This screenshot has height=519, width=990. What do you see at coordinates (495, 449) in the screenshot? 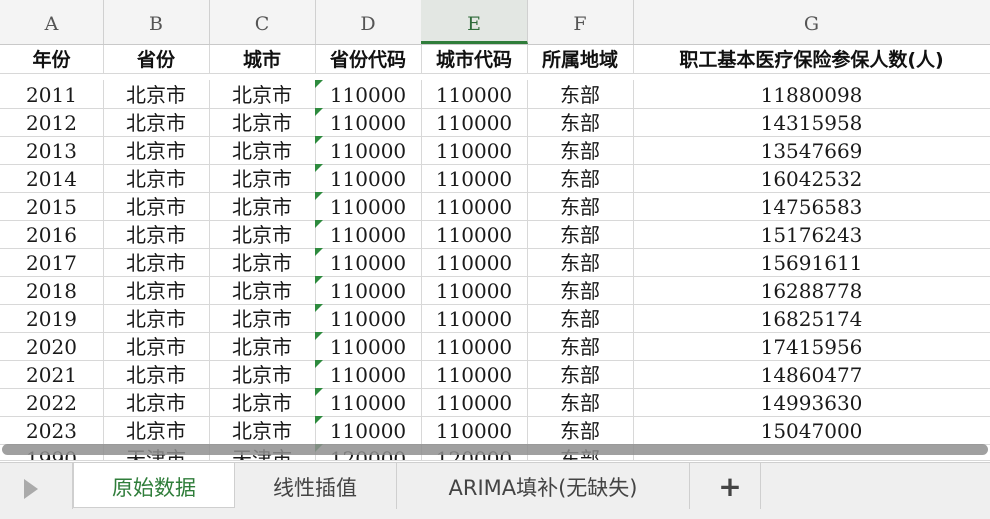
I see `horizontal-scrollbar` at bounding box center [495, 449].